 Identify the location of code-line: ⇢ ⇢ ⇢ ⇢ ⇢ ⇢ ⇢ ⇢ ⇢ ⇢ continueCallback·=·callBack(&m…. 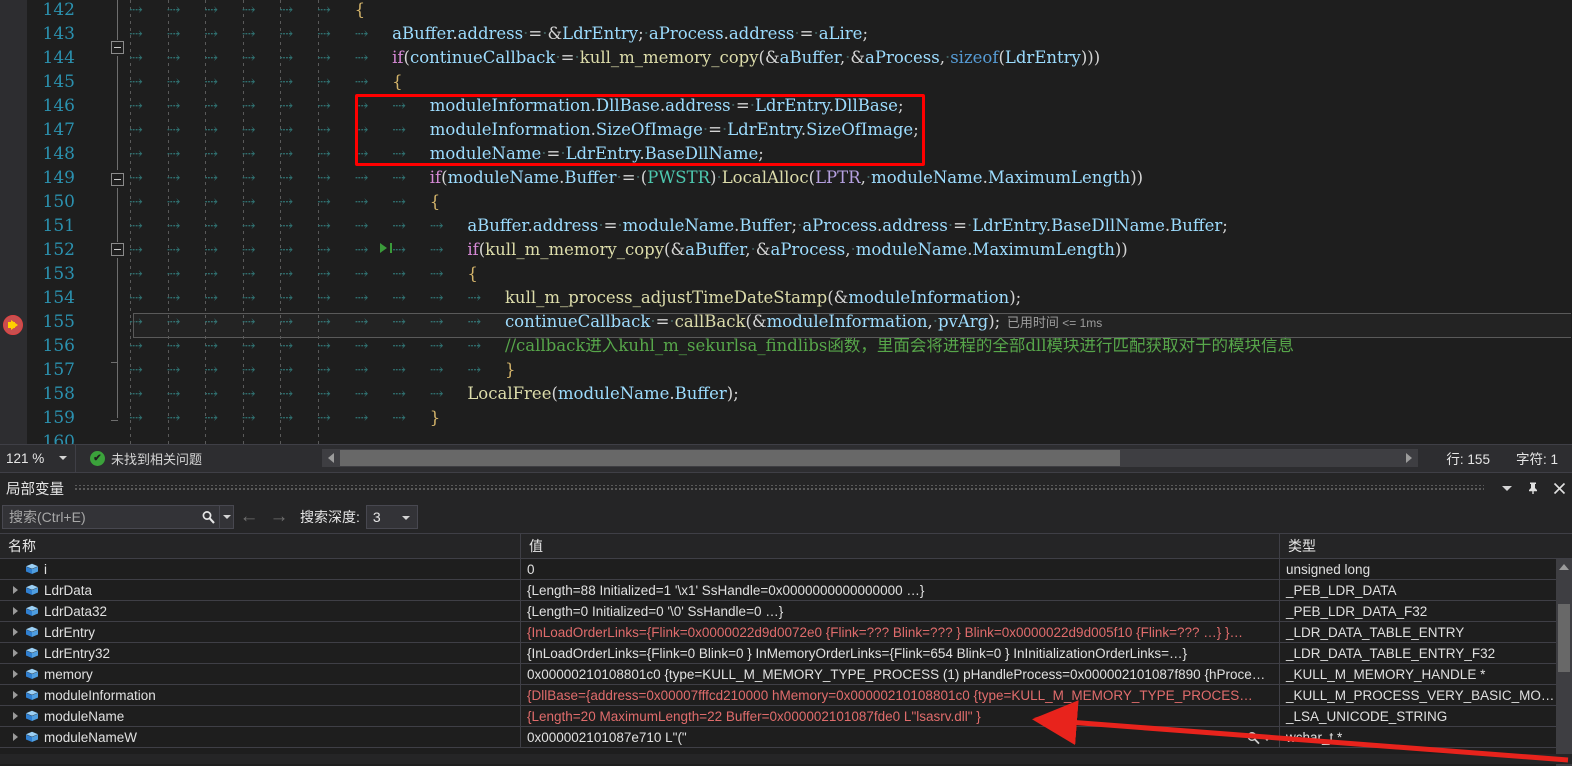
(615, 322).